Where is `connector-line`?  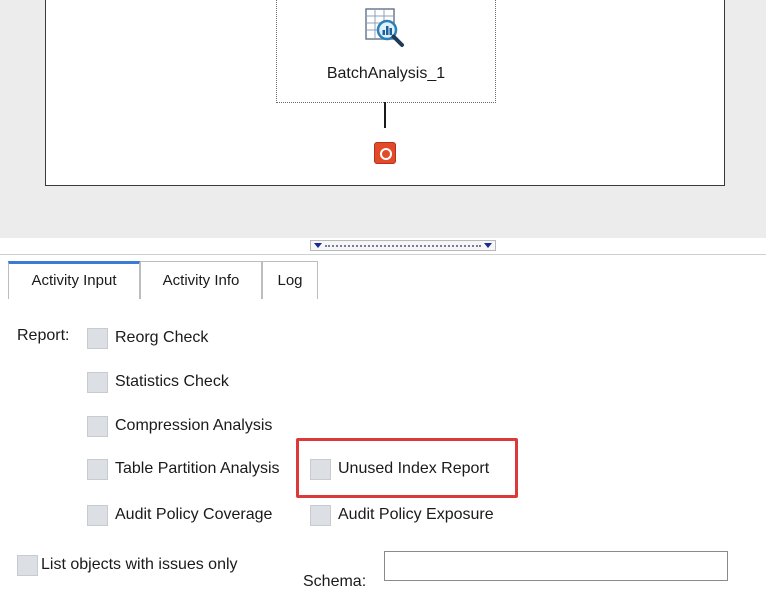
connector-line is located at coordinates (385, 115).